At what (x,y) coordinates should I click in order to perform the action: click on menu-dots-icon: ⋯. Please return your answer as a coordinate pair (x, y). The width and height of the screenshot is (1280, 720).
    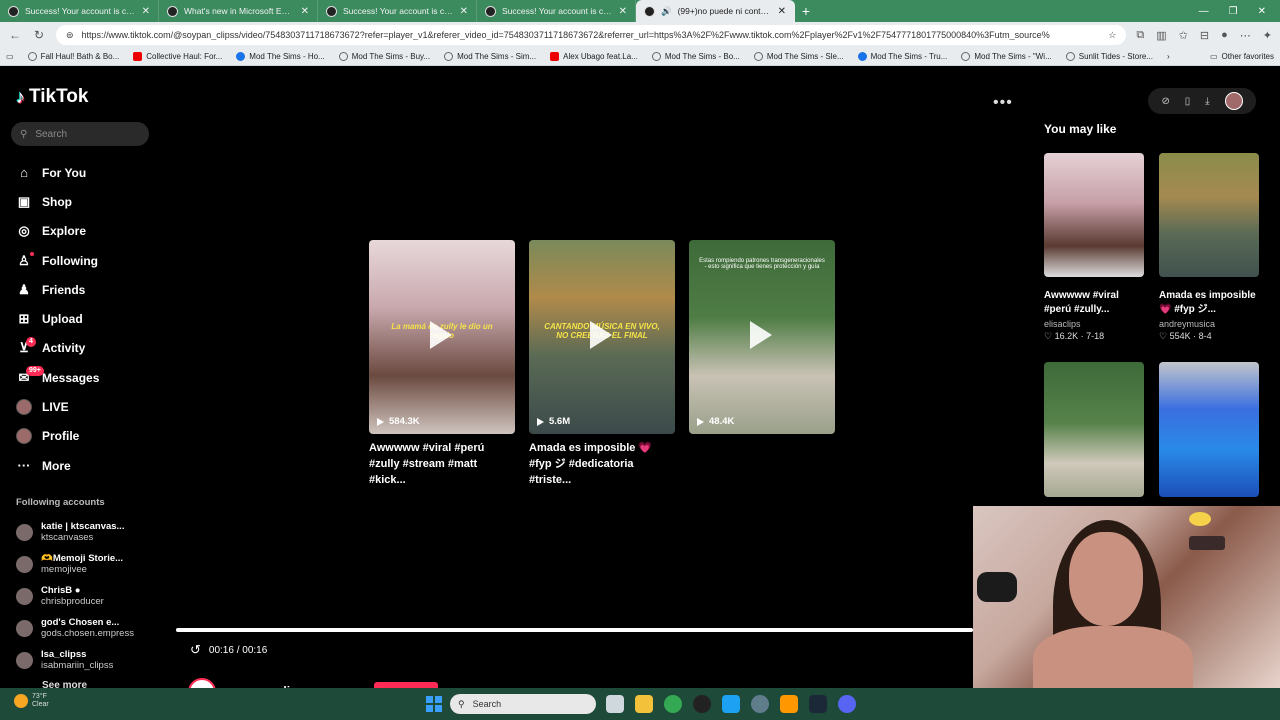
    Looking at the image, I should click on (1245, 35).